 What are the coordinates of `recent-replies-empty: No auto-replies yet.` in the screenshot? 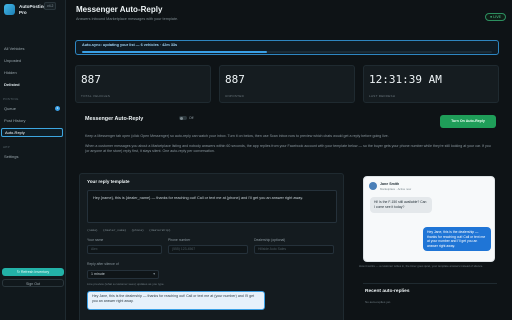 It's located at (378, 302).